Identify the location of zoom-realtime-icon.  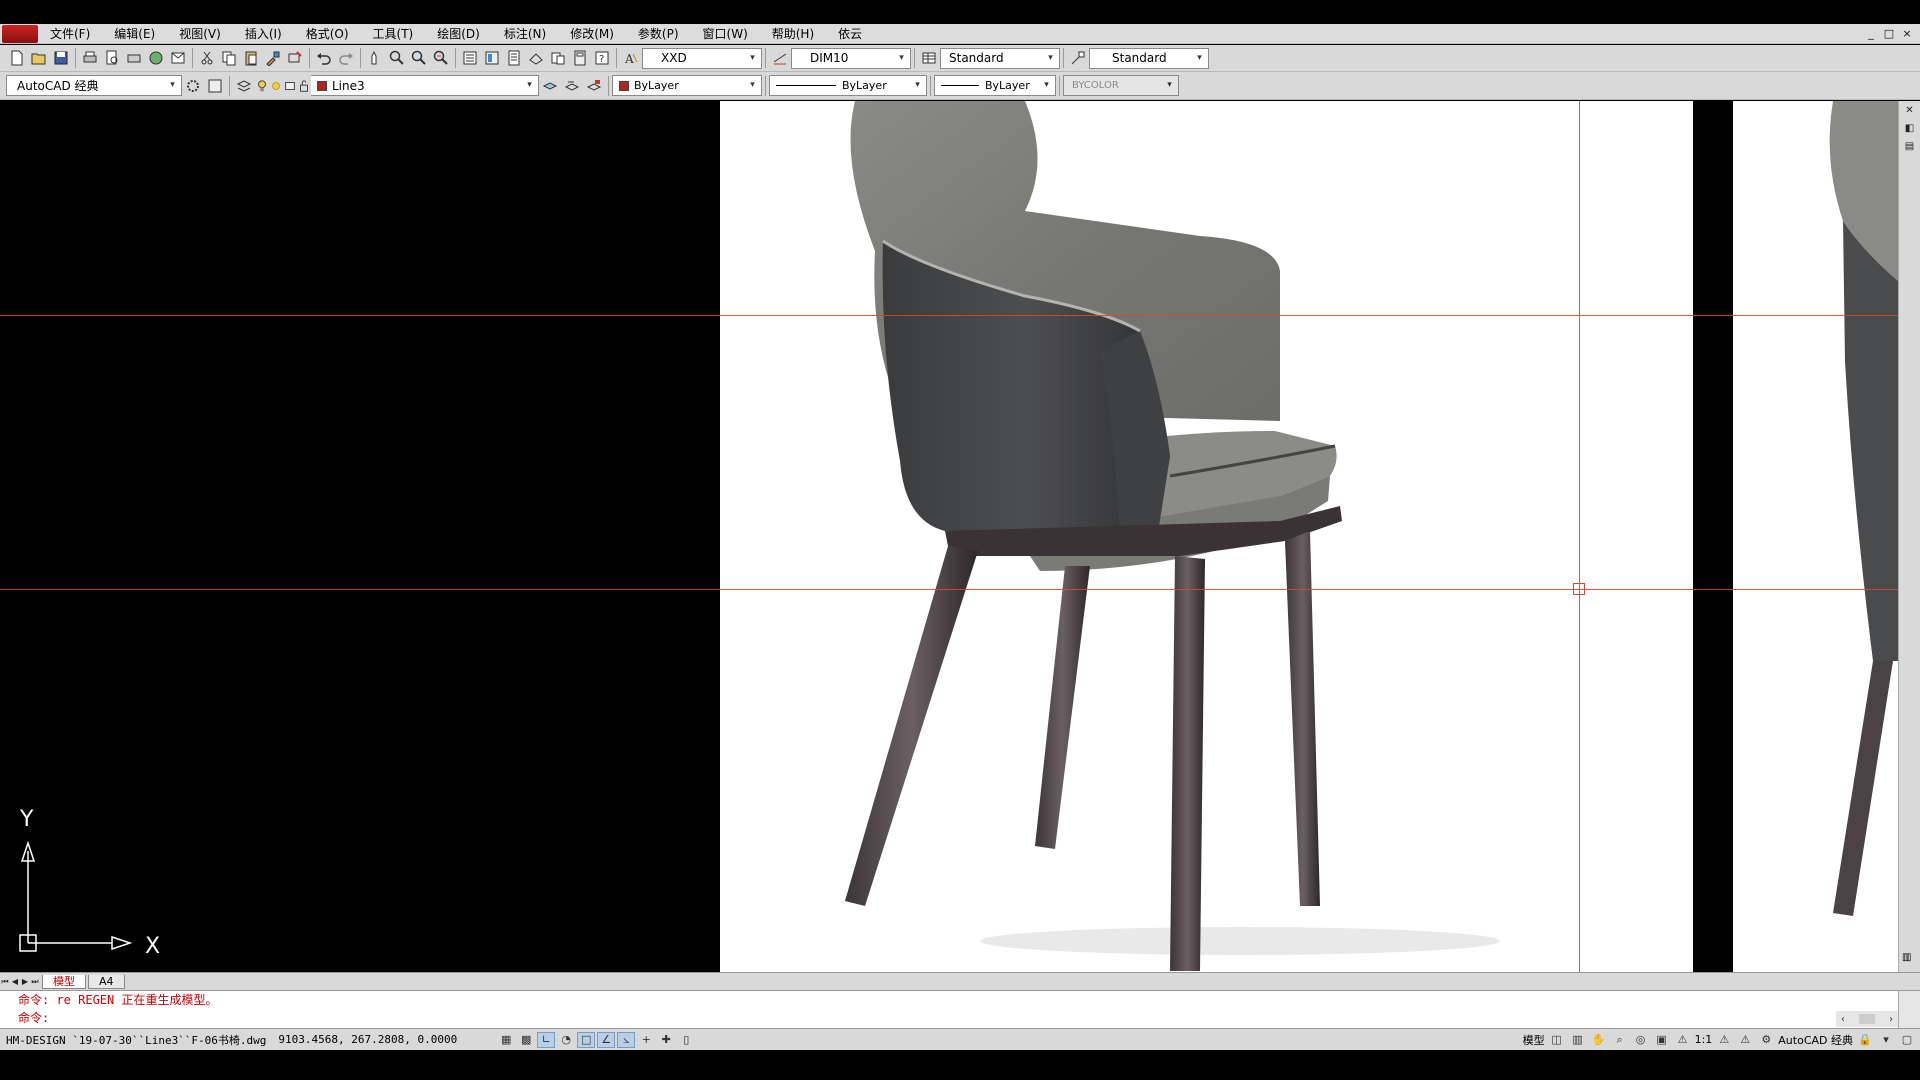
(397, 58).